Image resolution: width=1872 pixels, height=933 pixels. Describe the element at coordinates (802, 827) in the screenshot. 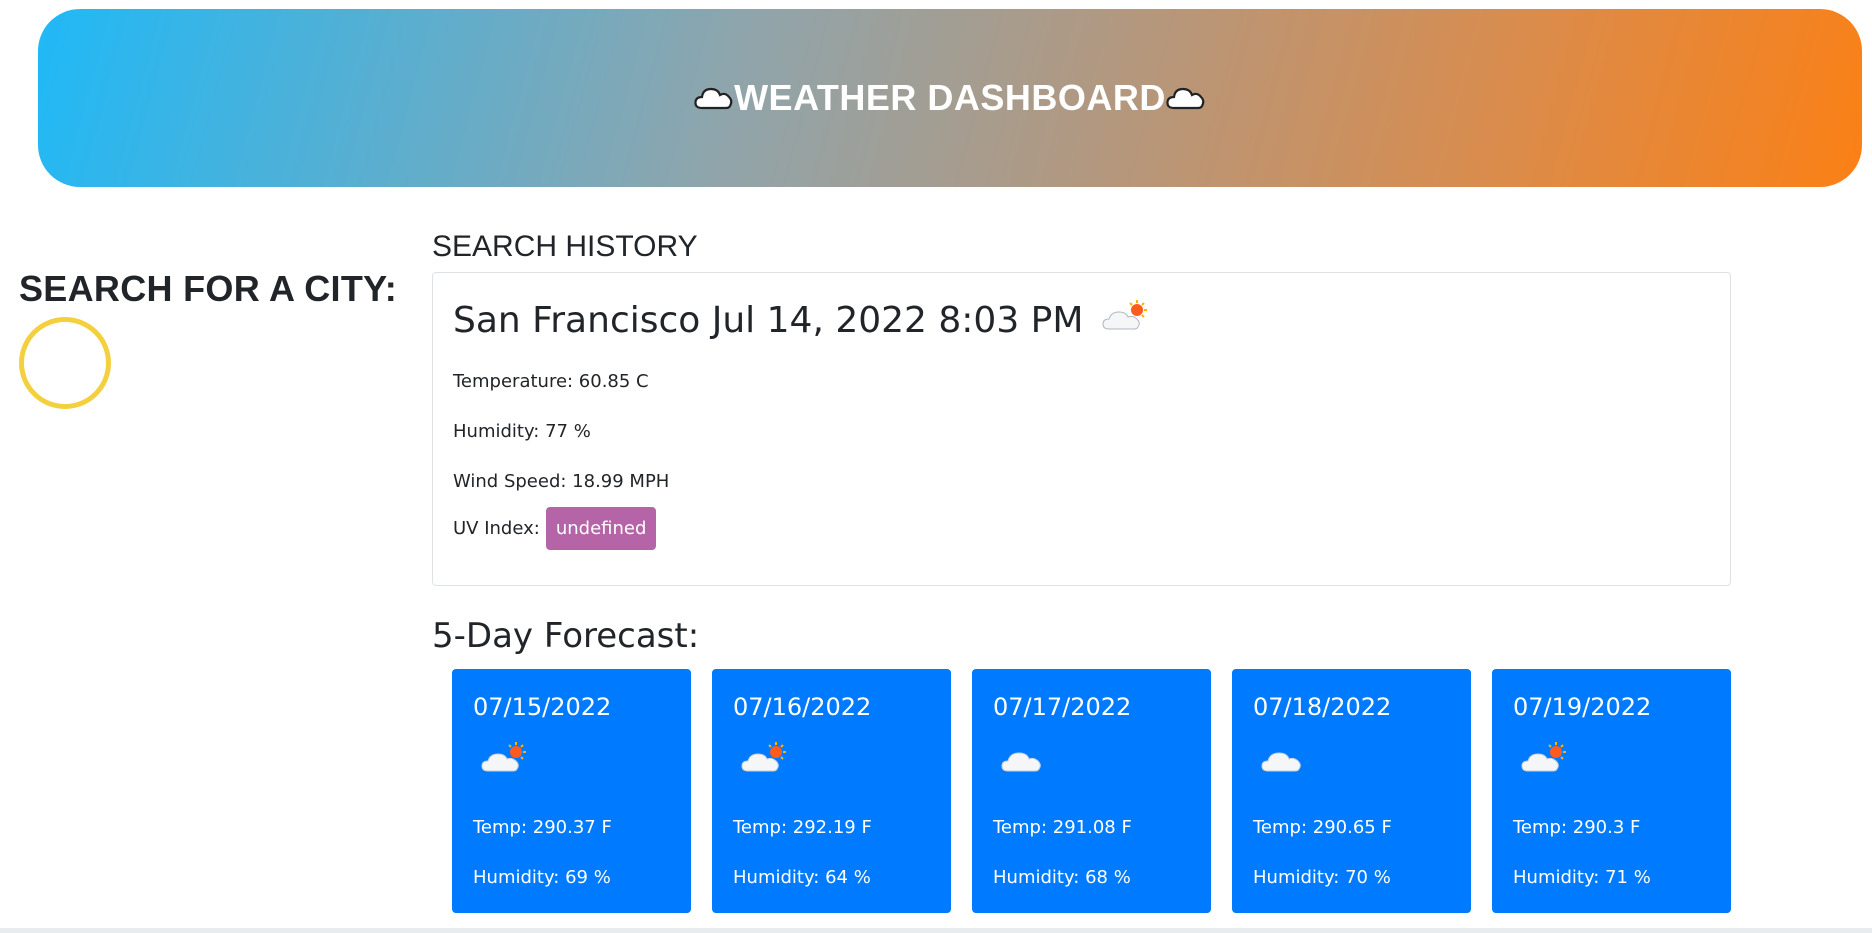

I see `forecast-temp: Temp: 292.19 F` at that location.